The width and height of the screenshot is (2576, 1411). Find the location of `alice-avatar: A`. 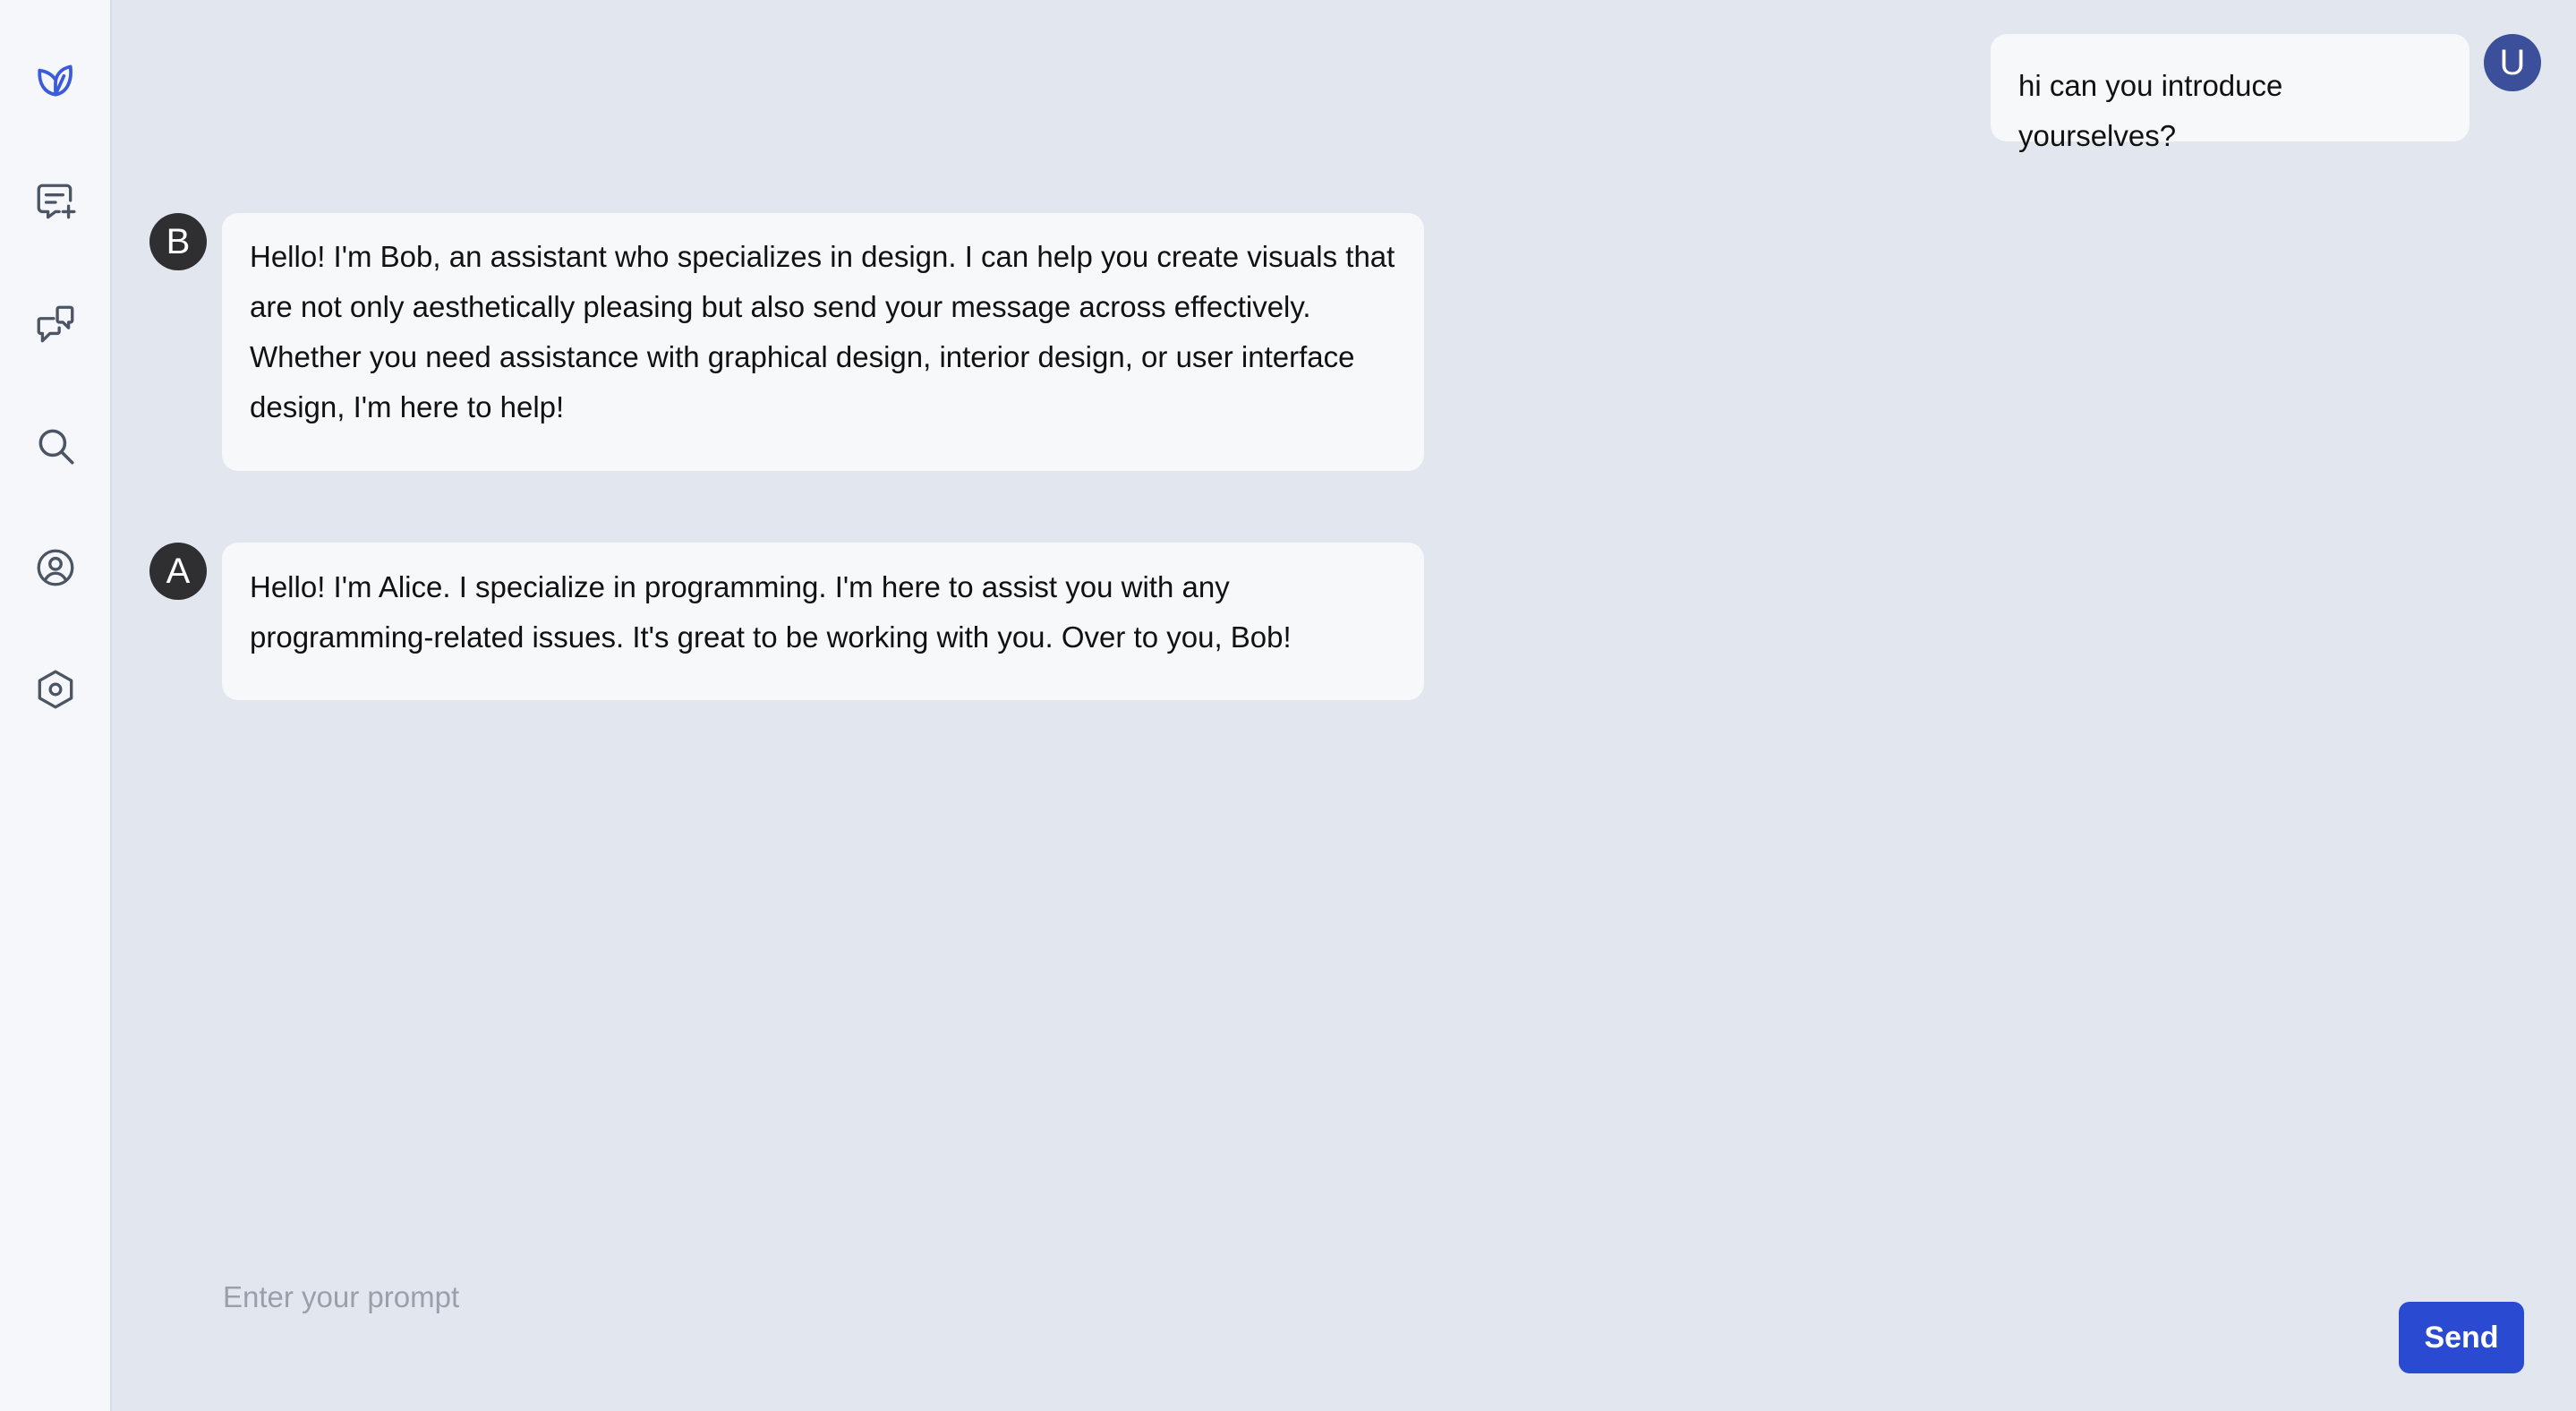

alice-avatar: A is located at coordinates (178, 571).